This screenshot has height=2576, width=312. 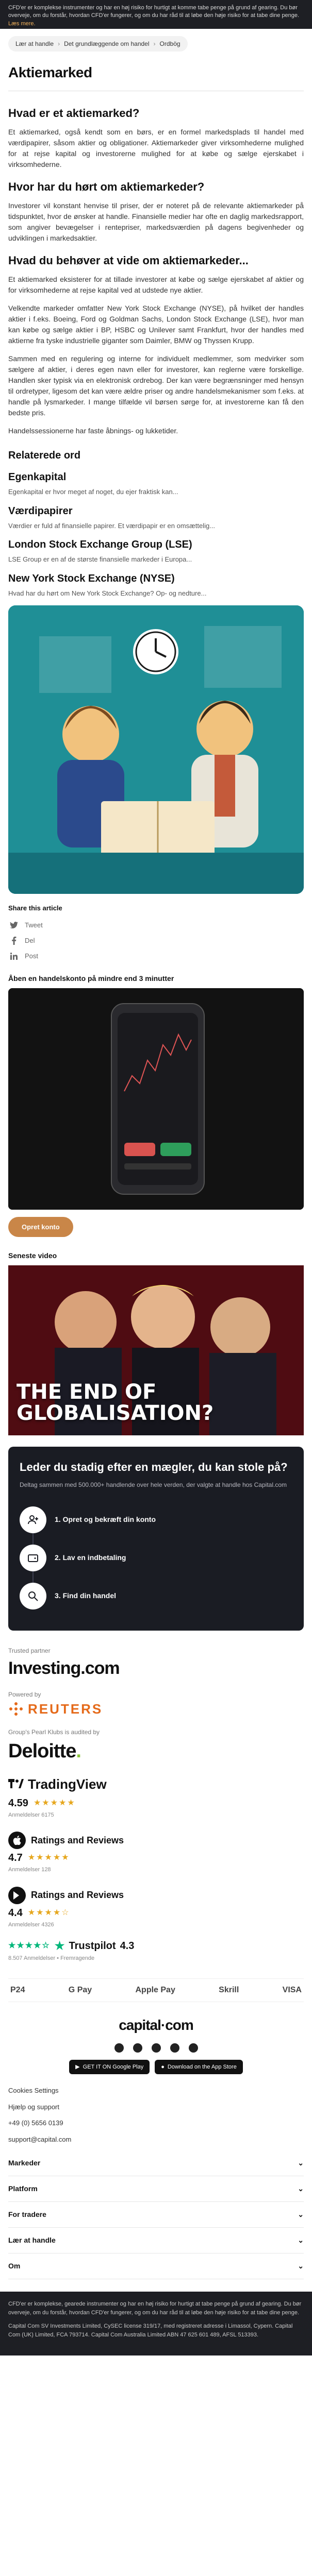 What do you see at coordinates (17, 1989) in the screenshot?
I see `p24-logo: P24` at bounding box center [17, 1989].